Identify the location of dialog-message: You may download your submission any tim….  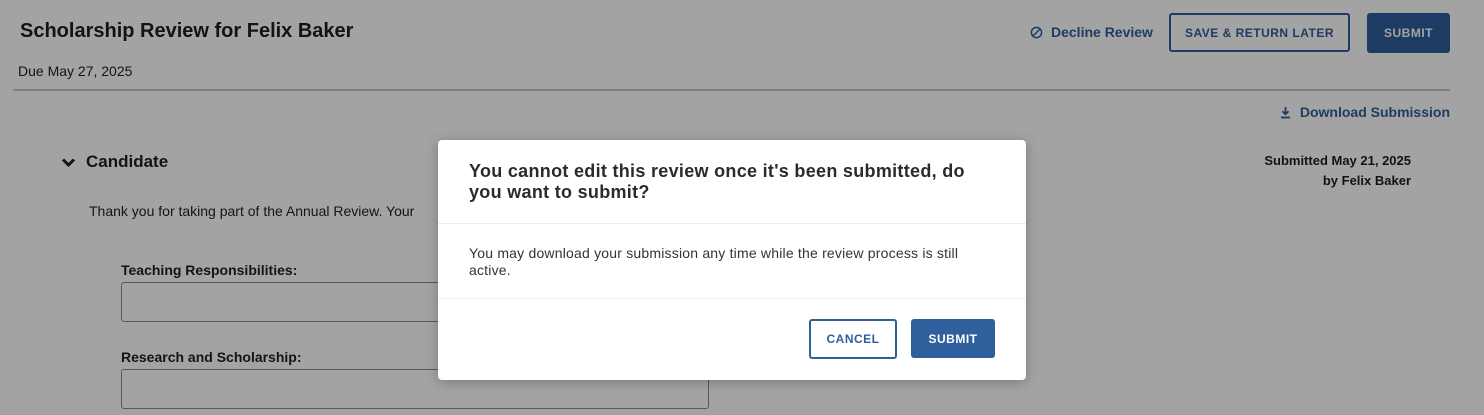
(714, 261).